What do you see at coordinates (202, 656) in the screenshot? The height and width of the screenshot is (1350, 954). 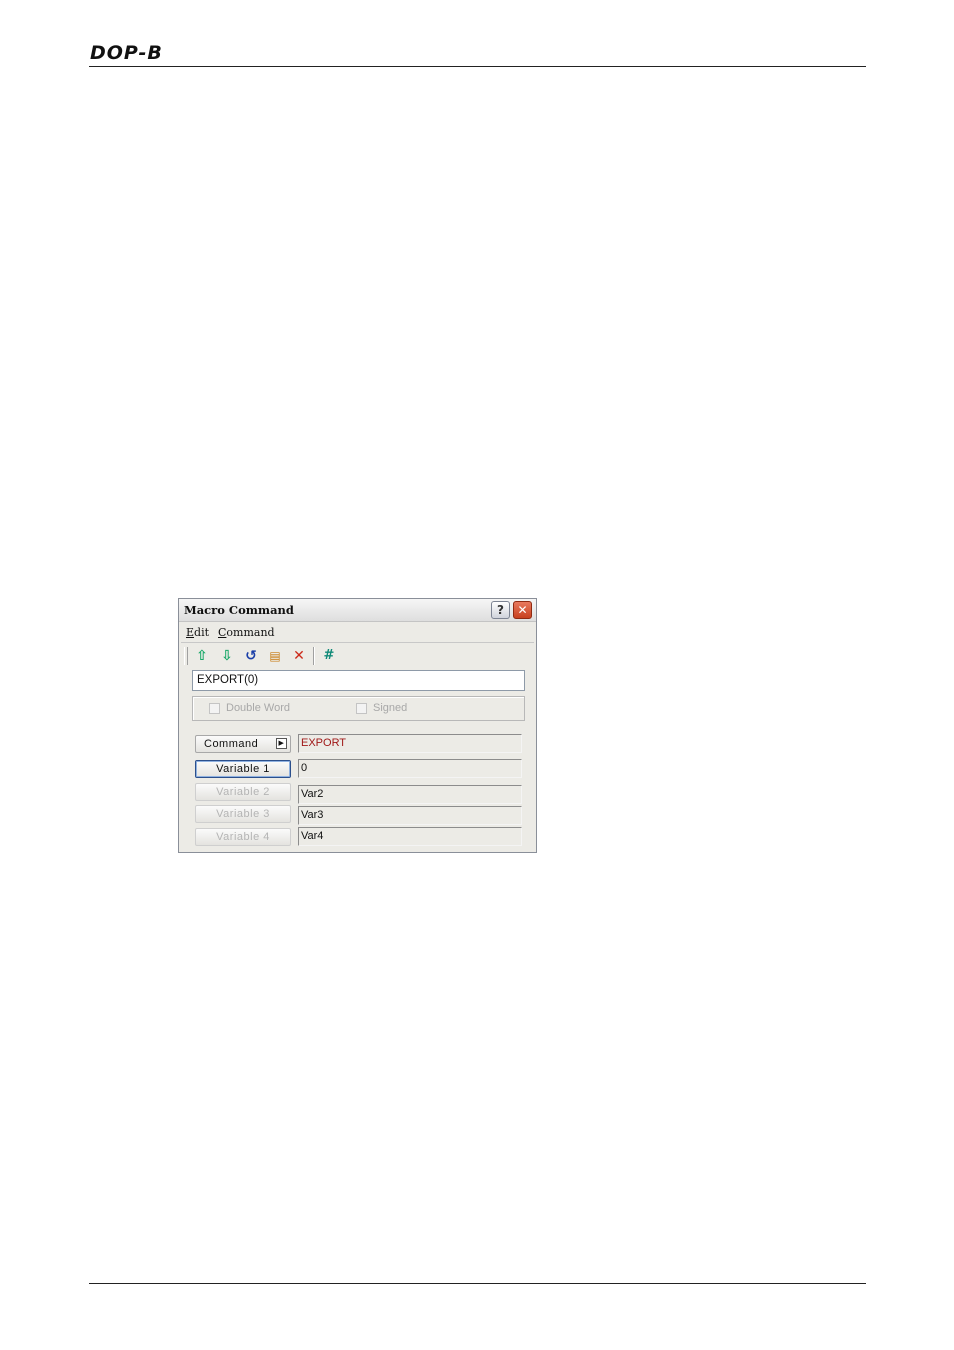 I see `move-up-icon: ⇧` at bounding box center [202, 656].